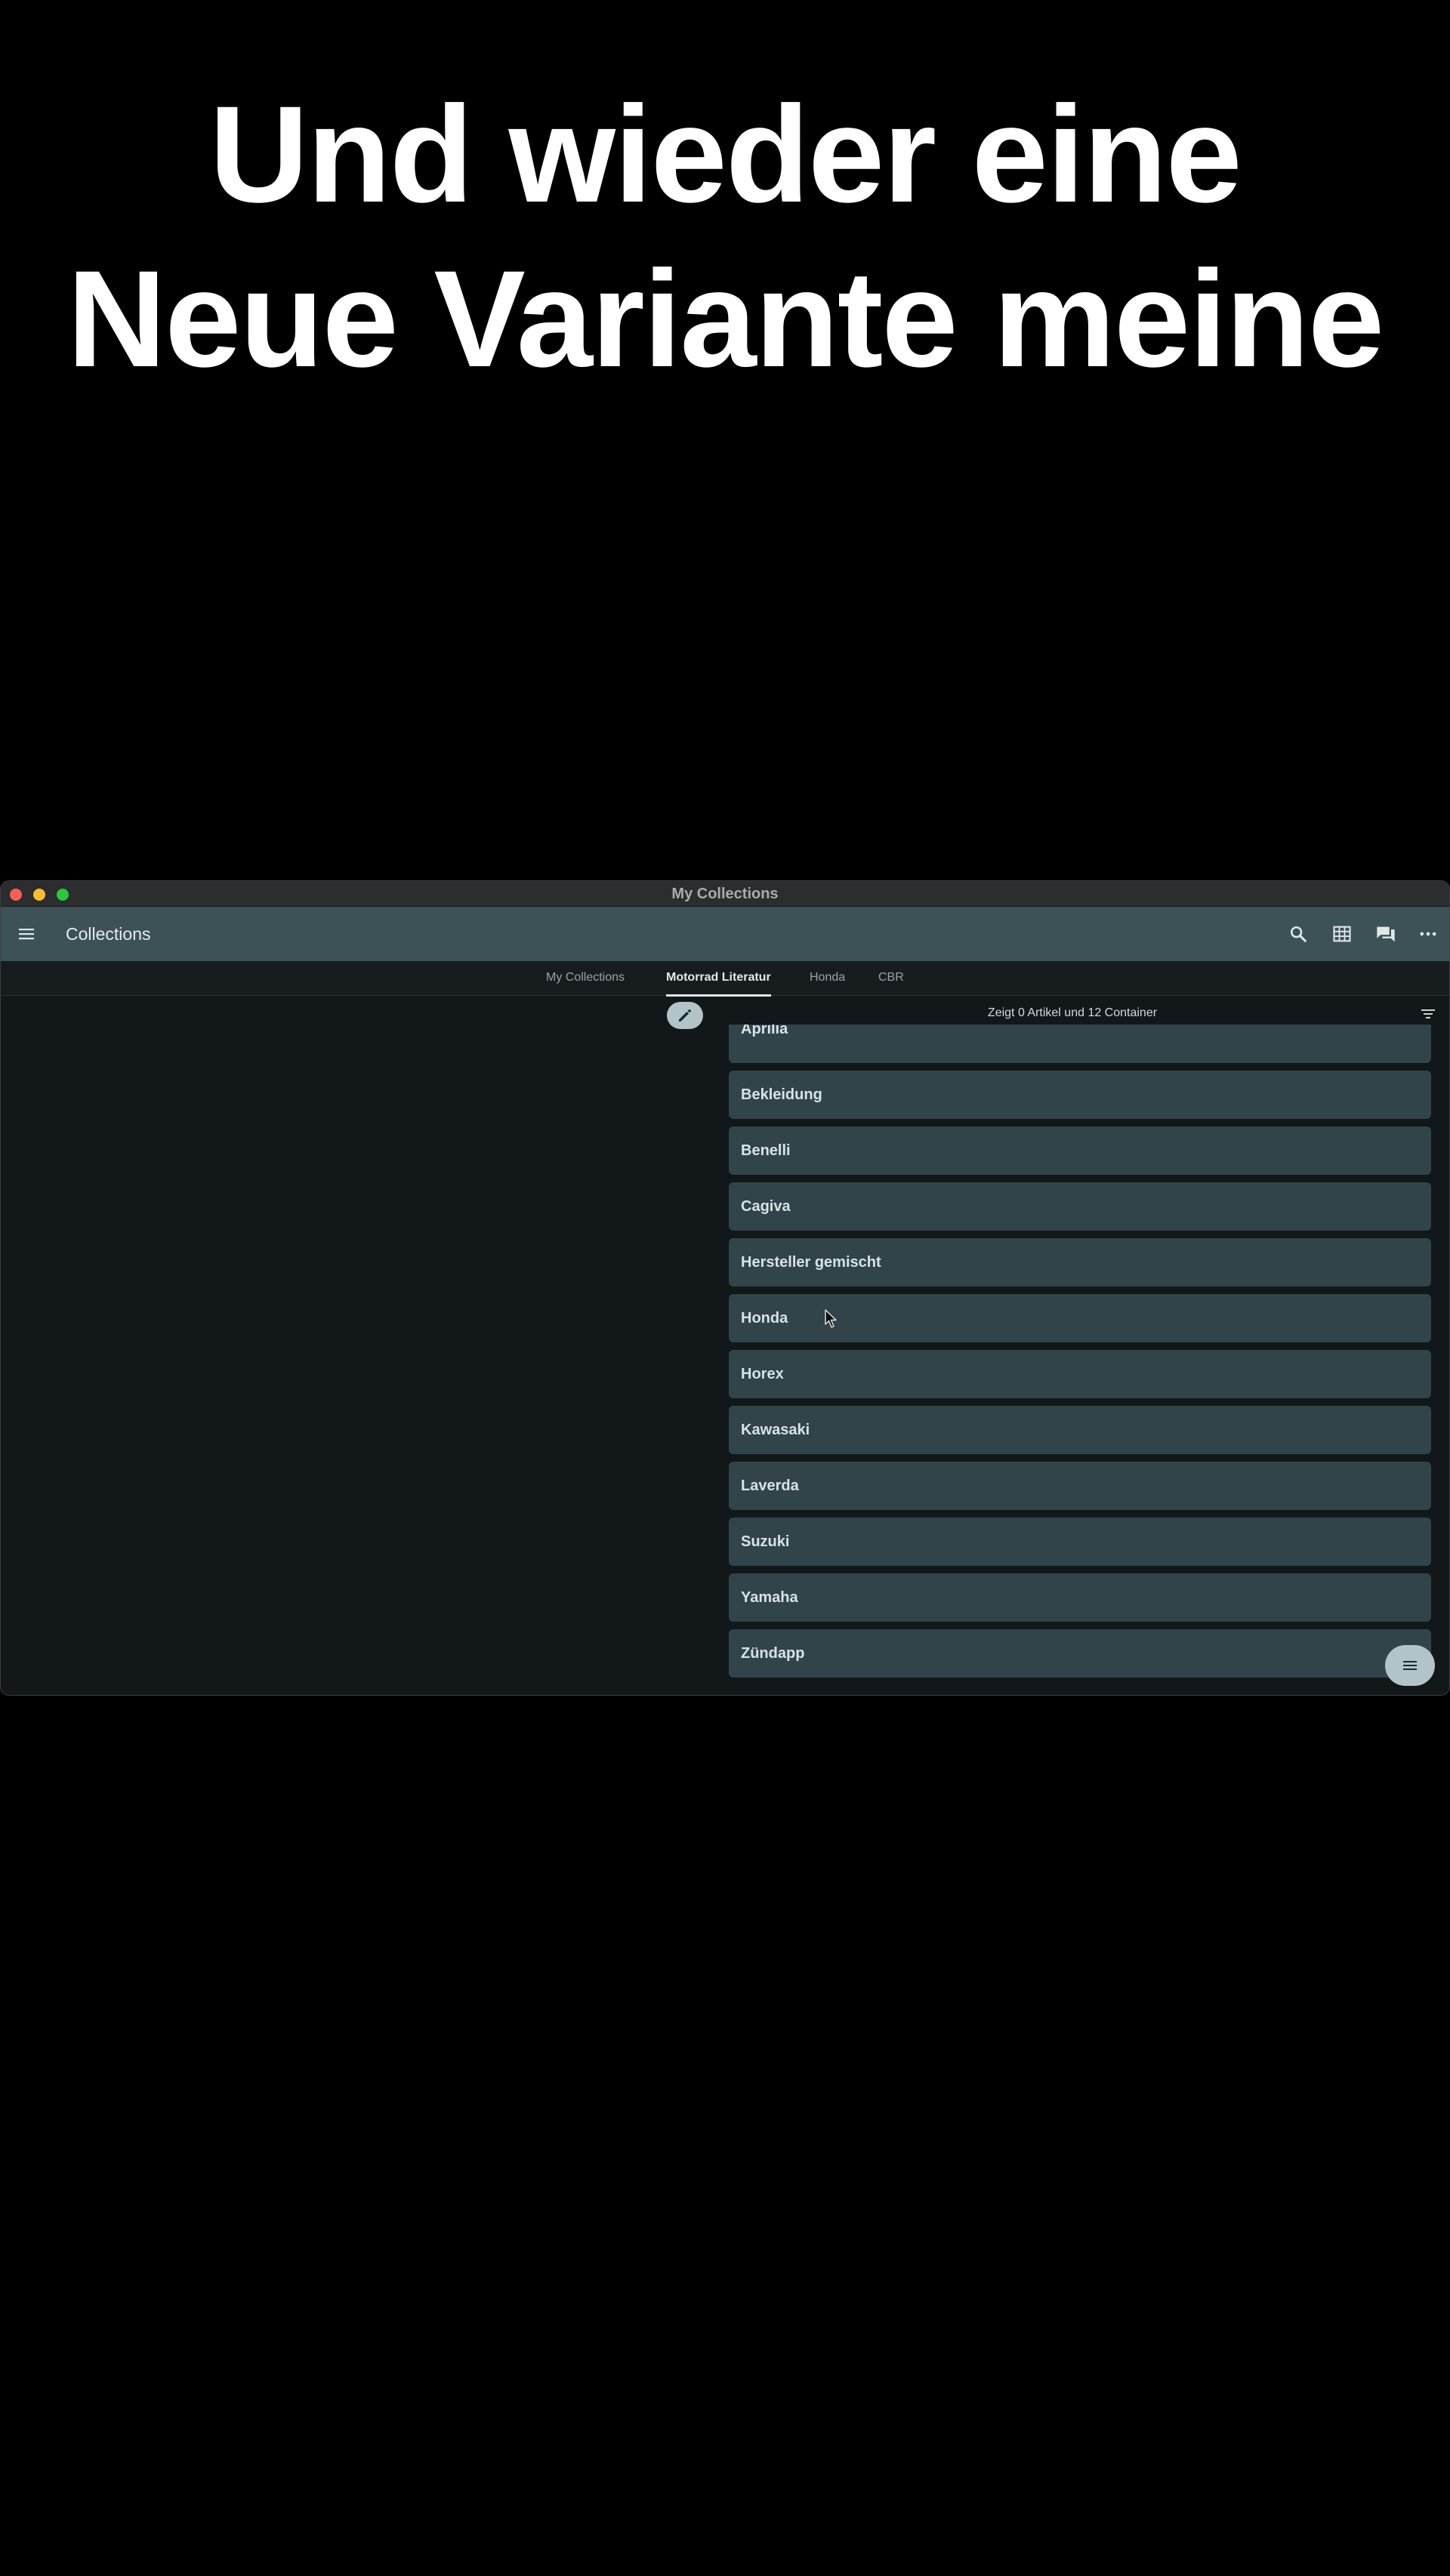 The image size is (1450, 2576). Describe the element at coordinates (1080, 1206) in the screenshot. I see `list-item-cagiva: Cagiva` at that location.